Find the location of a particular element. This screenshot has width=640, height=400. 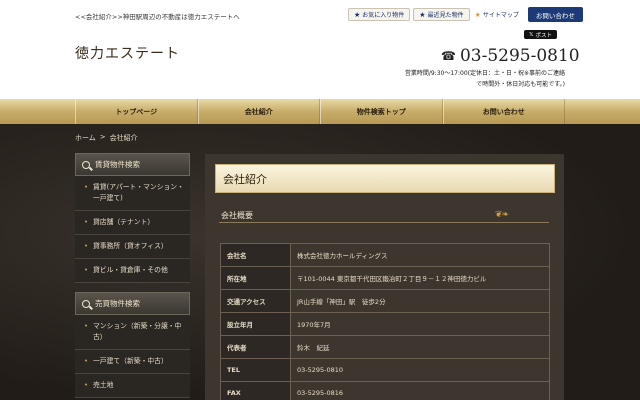

utility-nav: ★ お気に入り物件 ★ 最近見た物件 ★ サイトマップ お問い合わせ is located at coordinates (465, 14).